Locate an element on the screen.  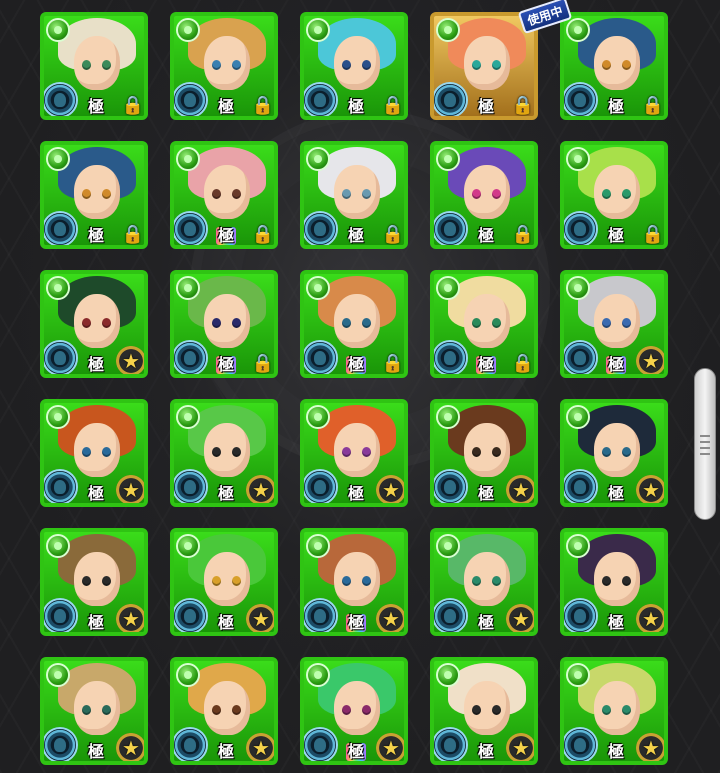
scrollbar-thumb is located at coordinates (705, 444).